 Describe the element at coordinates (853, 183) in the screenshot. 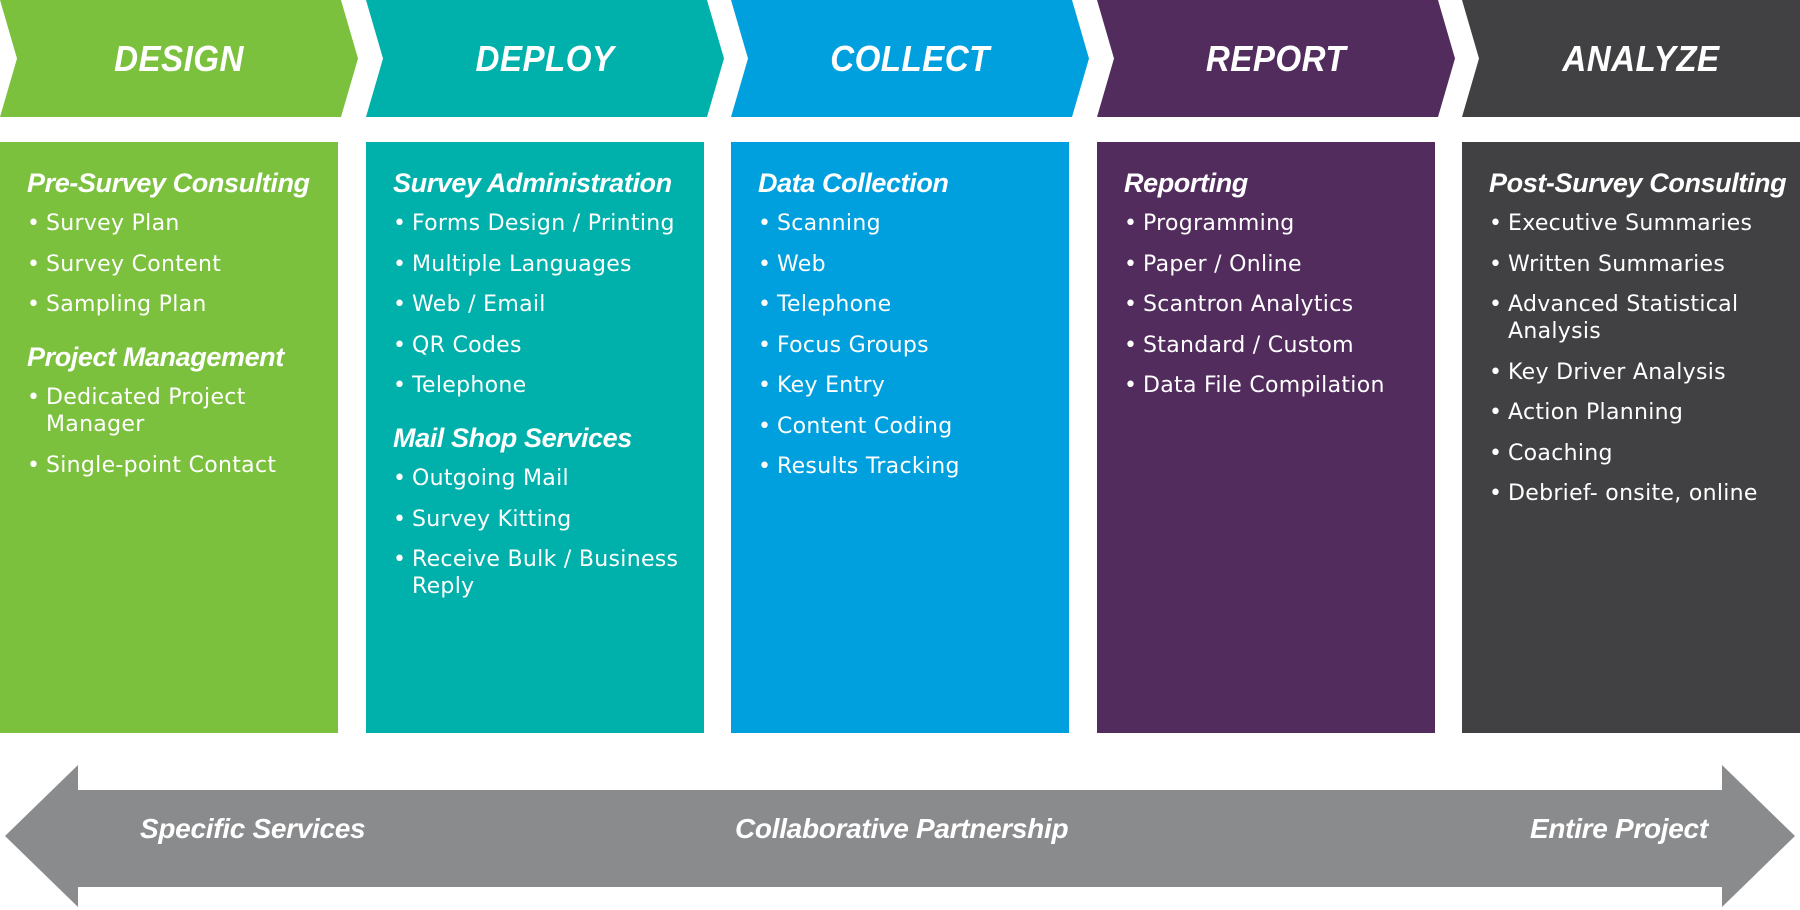

I see `section-heading: Data Collection` at that location.